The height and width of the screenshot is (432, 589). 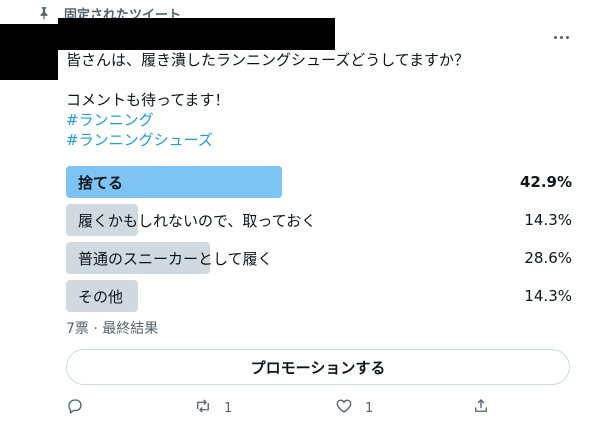 What do you see at coordinates (213, 408) in the screenshot?
I see `retweet-button: 1` at bounding box center [213, 408].